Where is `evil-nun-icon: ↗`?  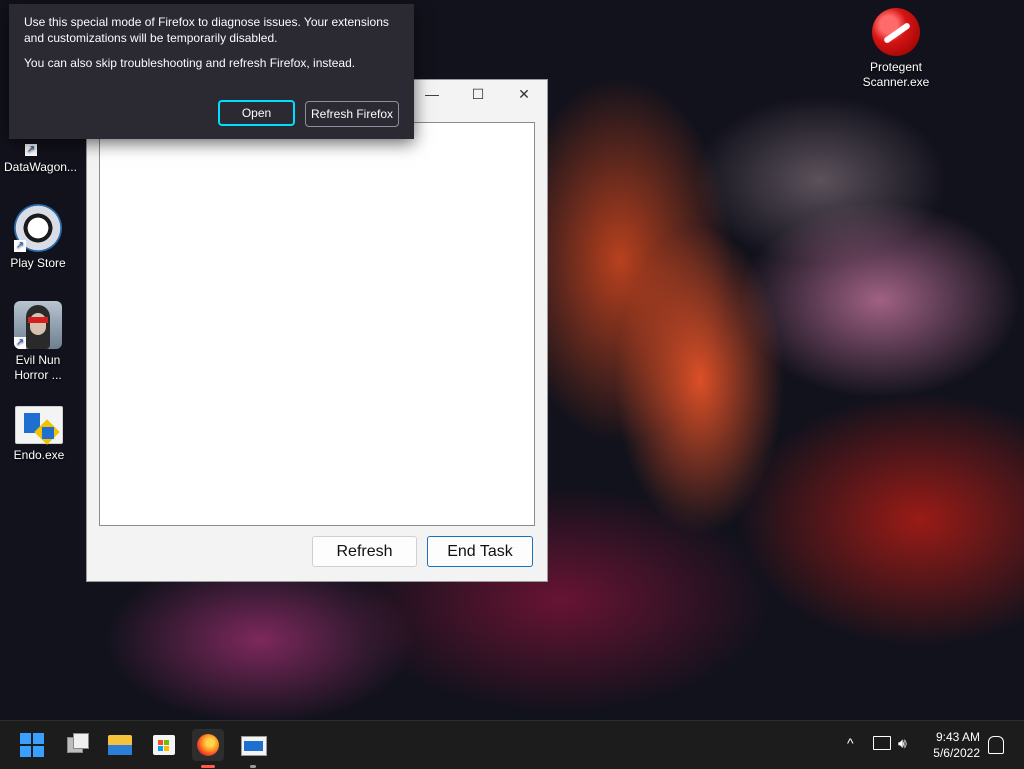
evil-nun-icon: ↗ is located at coordinates (38, 325).